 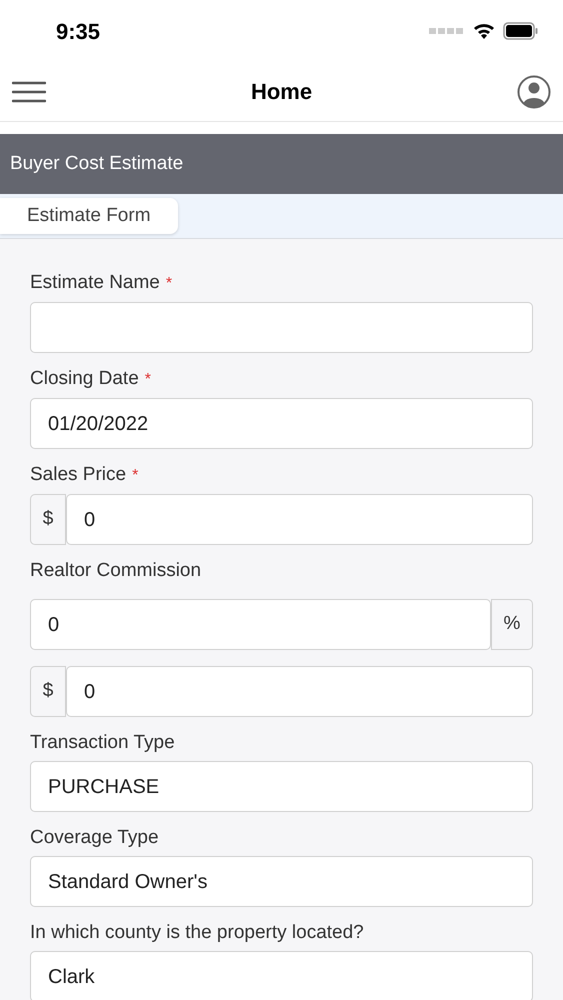 What do you see at coordinates (84, 379) in the screenshot?
I see `field-label: Closing Date` at bounding box center [84, 379].